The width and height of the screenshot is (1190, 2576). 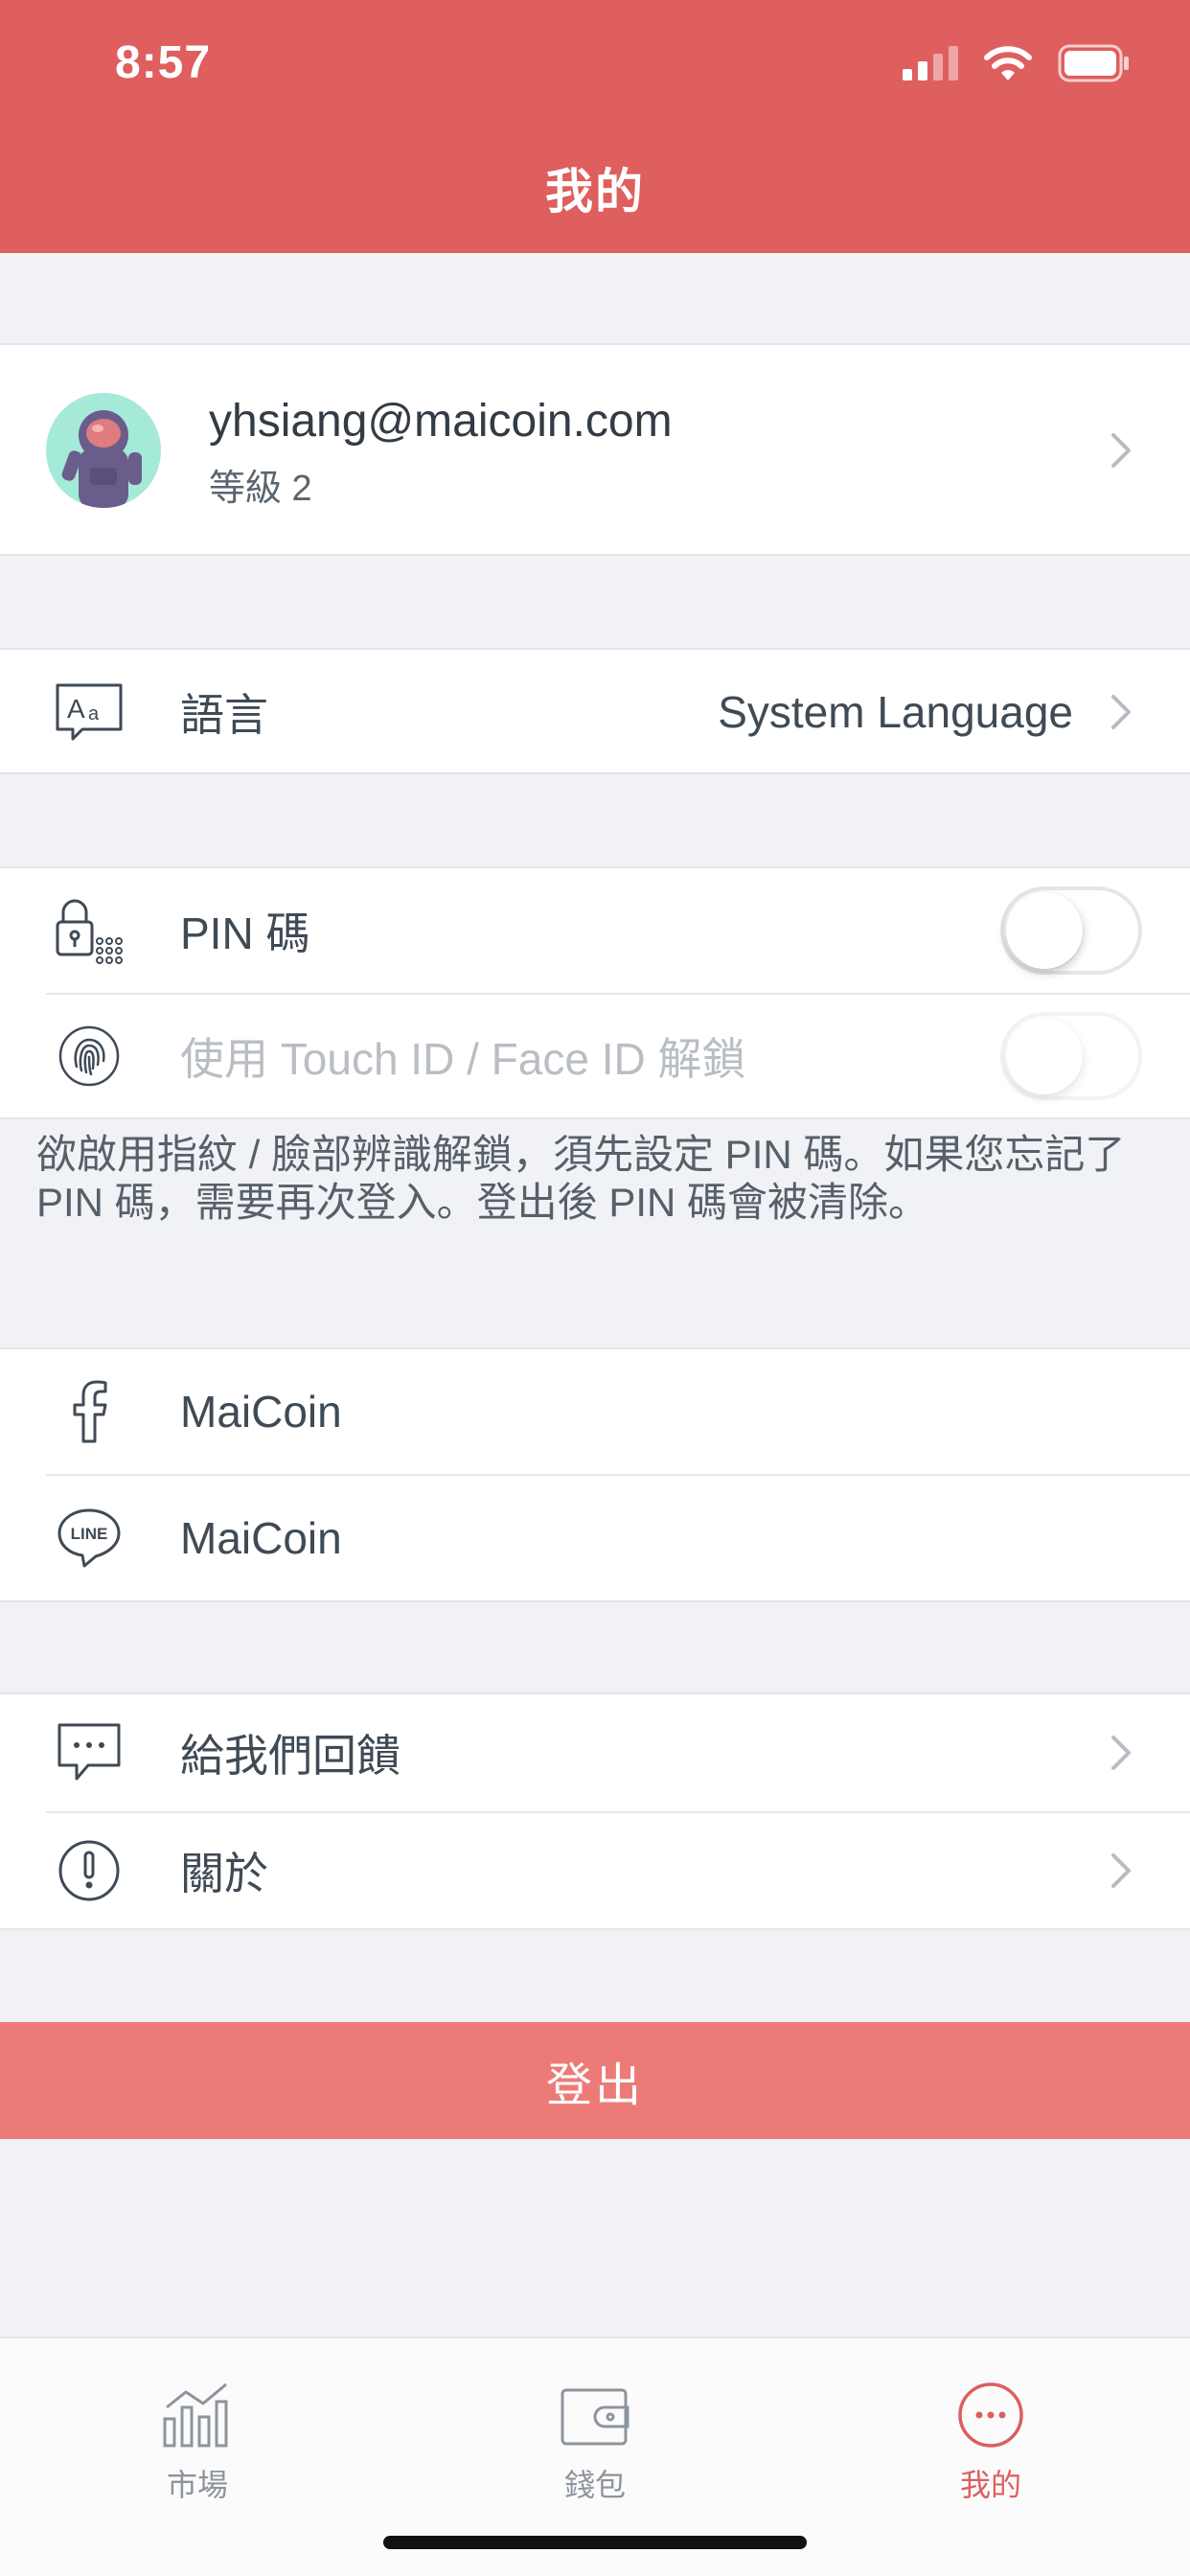 What do you see at coordinates (595, 450) in the screenshot?
I see `profile-row` at bounding box center [595, 450].